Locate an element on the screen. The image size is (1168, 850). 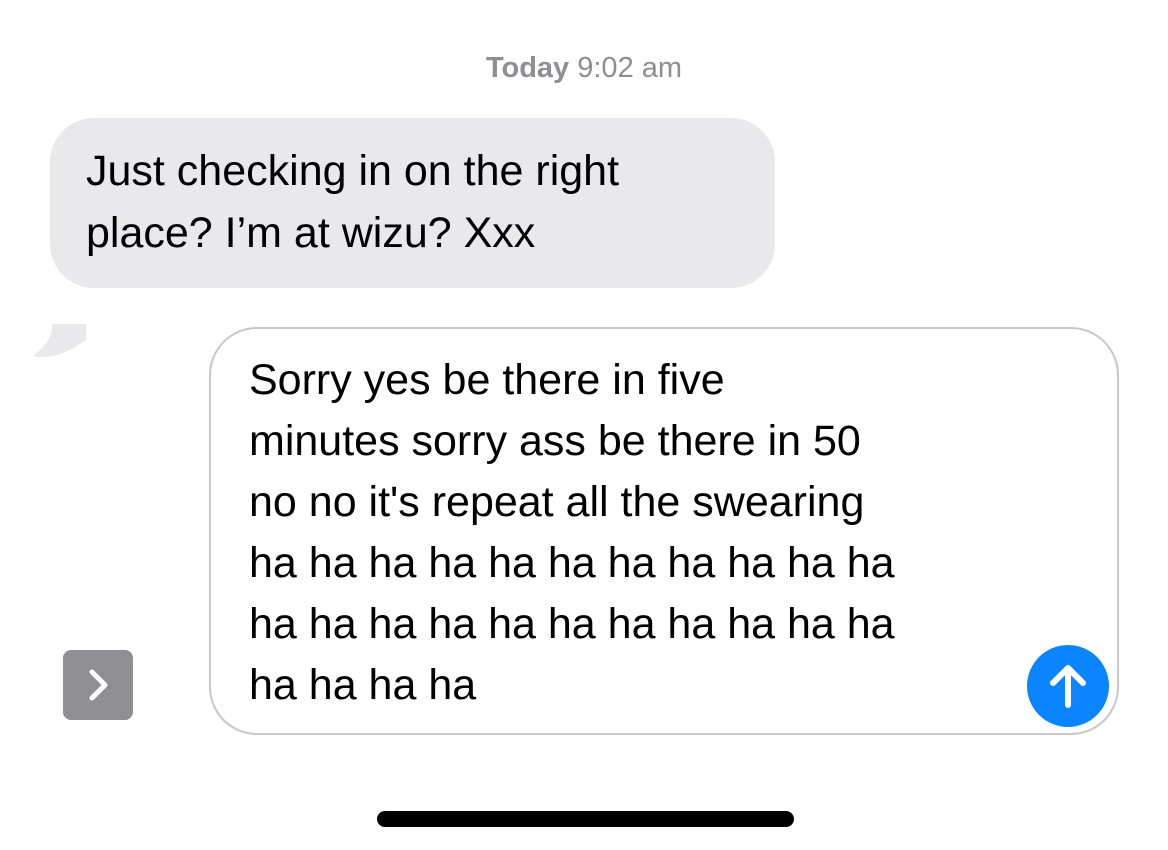
expand-apps-button is located at coordinates (98, 685).